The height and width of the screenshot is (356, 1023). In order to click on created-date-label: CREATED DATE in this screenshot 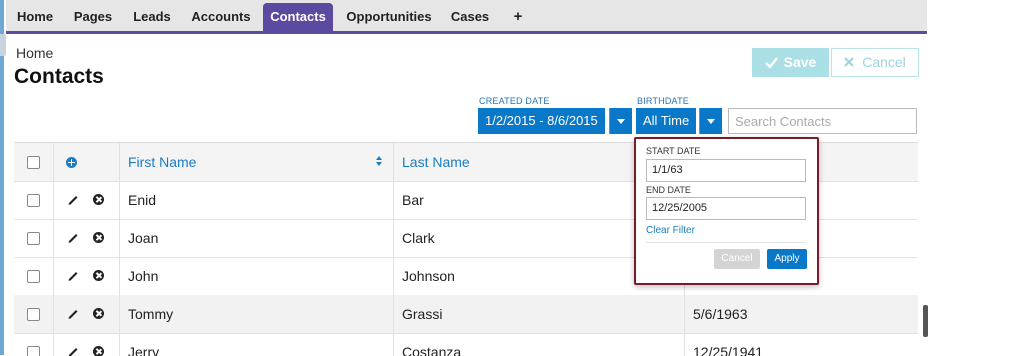, I will do `click(514, 101)`.